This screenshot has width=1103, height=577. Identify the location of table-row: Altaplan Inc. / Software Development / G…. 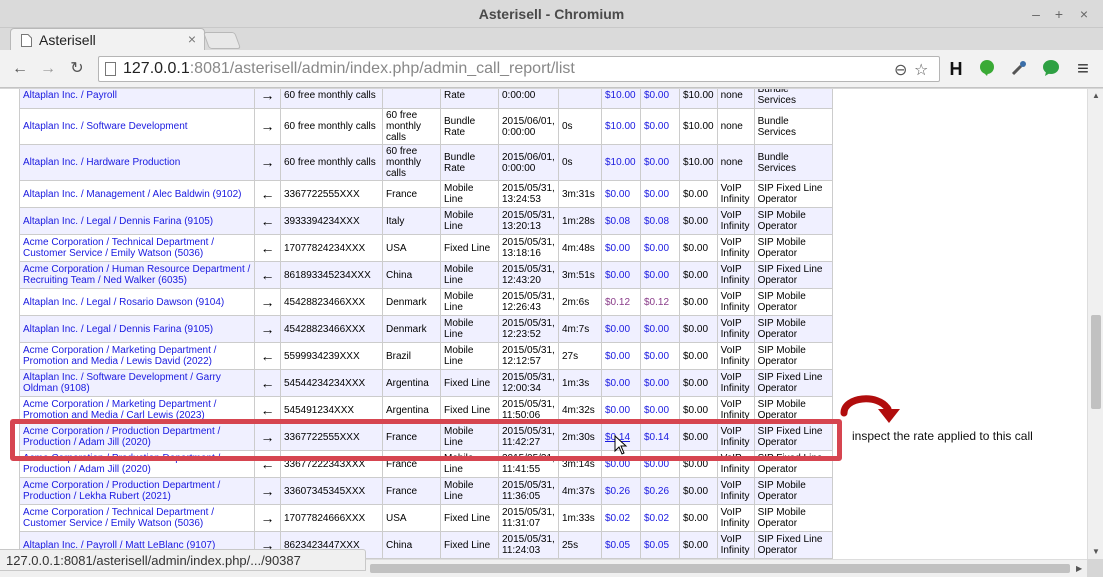
(426, 383).